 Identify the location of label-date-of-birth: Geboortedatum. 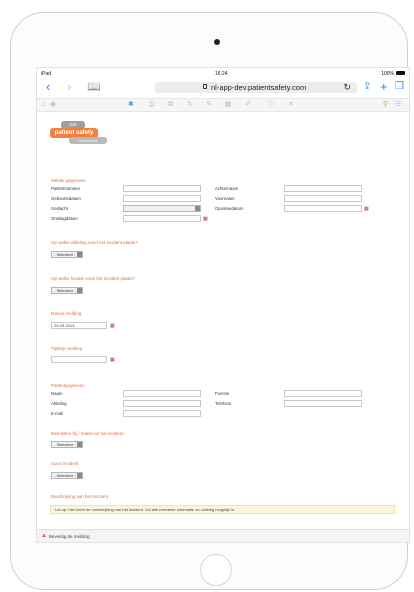
(66, 198).